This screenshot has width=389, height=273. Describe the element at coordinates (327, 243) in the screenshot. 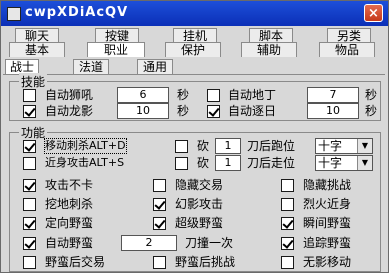

I see `chase-savage-label: 追踪野蛮` at that location.